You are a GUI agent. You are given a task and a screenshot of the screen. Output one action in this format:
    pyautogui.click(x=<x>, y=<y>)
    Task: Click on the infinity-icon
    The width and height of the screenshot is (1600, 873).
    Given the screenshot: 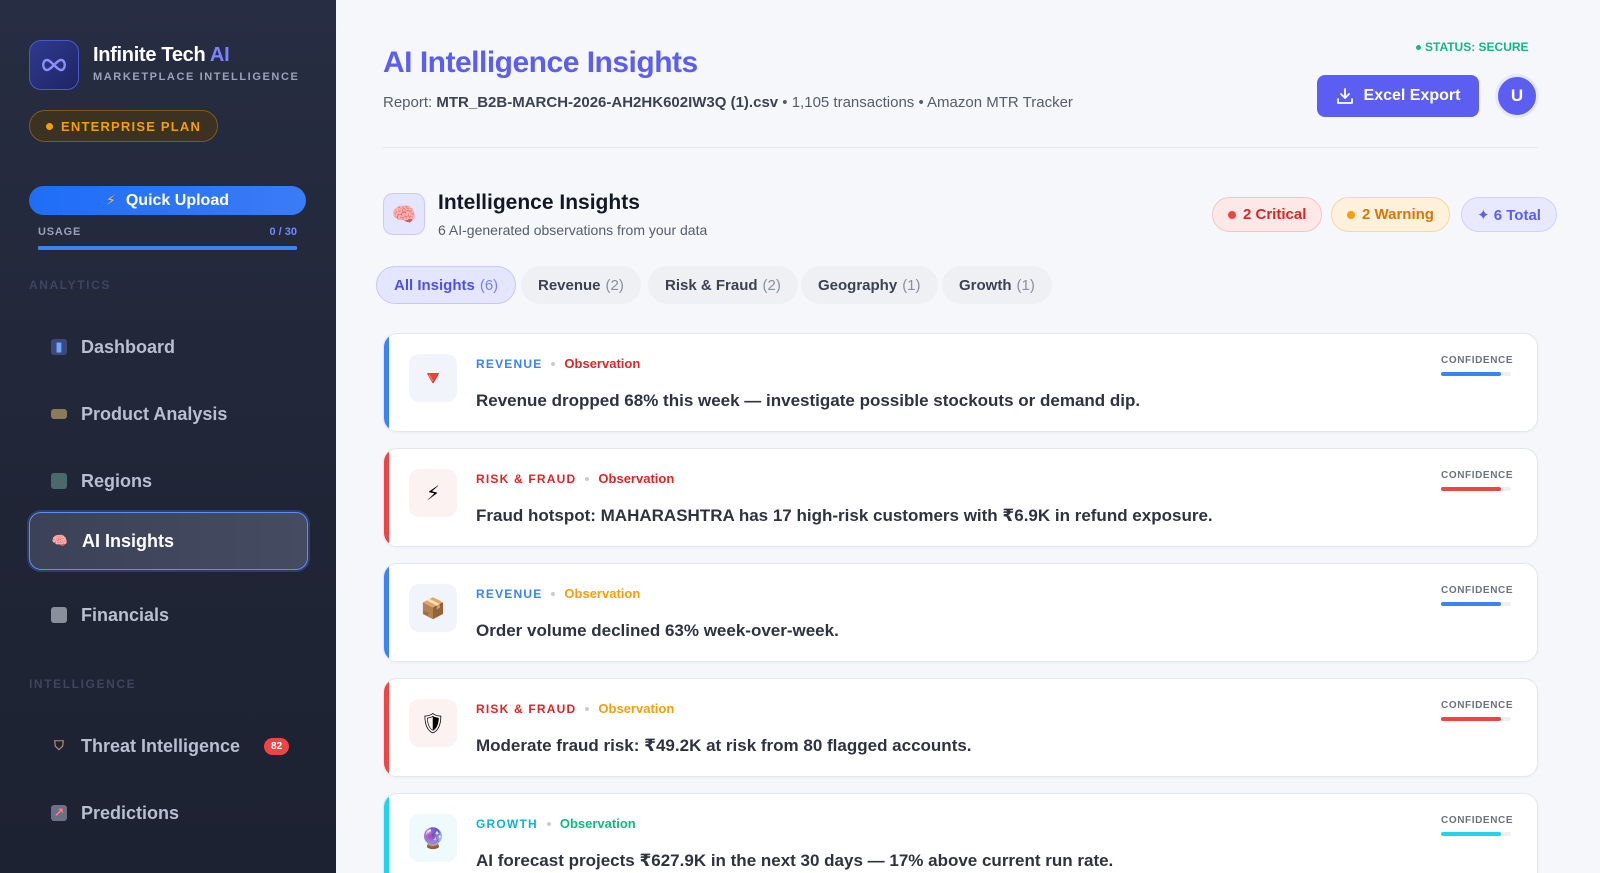 What is the action you would take?
    pyautogui.click(x=54, y=65)
    